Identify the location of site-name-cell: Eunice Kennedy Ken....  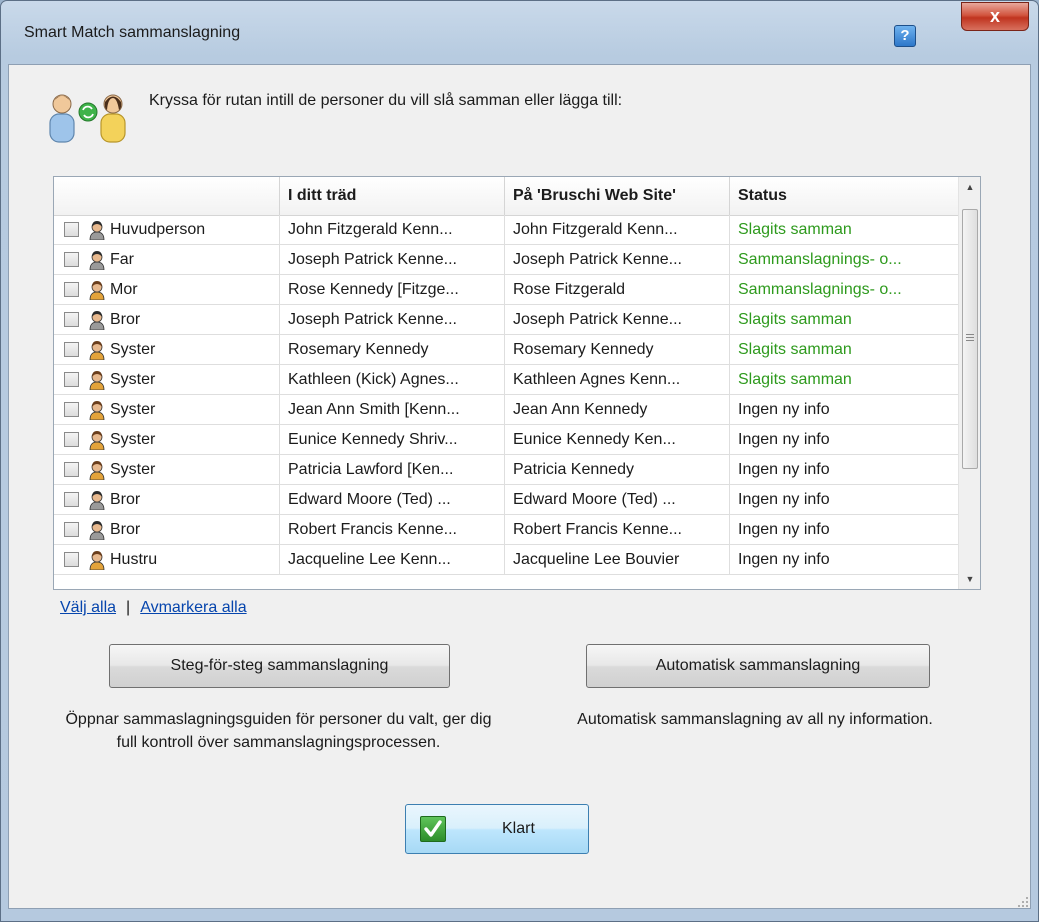
(617, 440).